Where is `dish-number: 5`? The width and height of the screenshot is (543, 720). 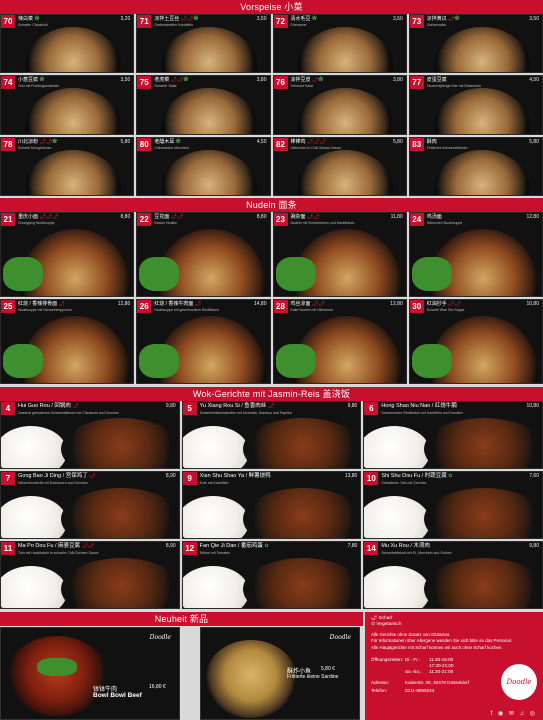
dish-number: 5 is located at coordinates (189, 408).